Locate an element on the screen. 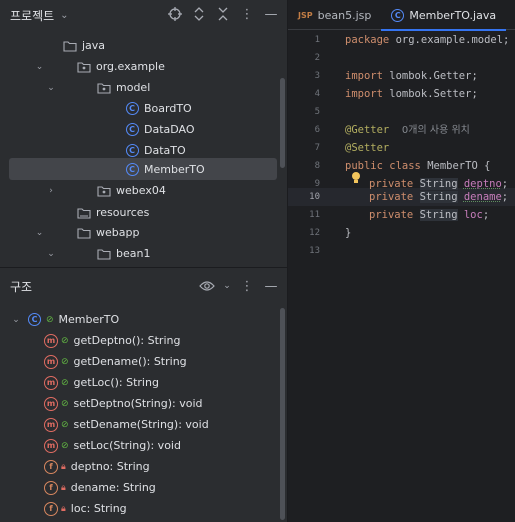 Image resolution: width=515 pixels, height=522 pixels. code-line: import lombok.Getter; is located at coordinates (411, 76).